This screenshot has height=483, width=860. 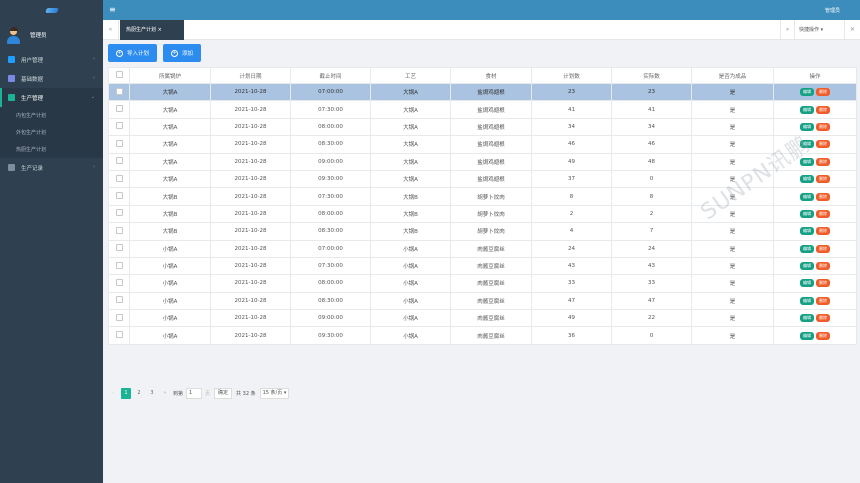 I want to click on table-row: 小锅A 2021-10-28 07:00:00 小锅A 肉酱豆腐丝 24 24 是编辑 删除, so click(x=482, y=248).